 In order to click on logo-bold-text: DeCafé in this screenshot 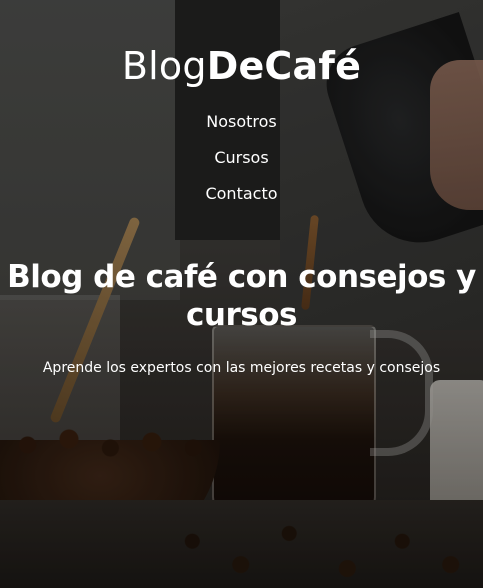, I will do `click(284, 66)`.